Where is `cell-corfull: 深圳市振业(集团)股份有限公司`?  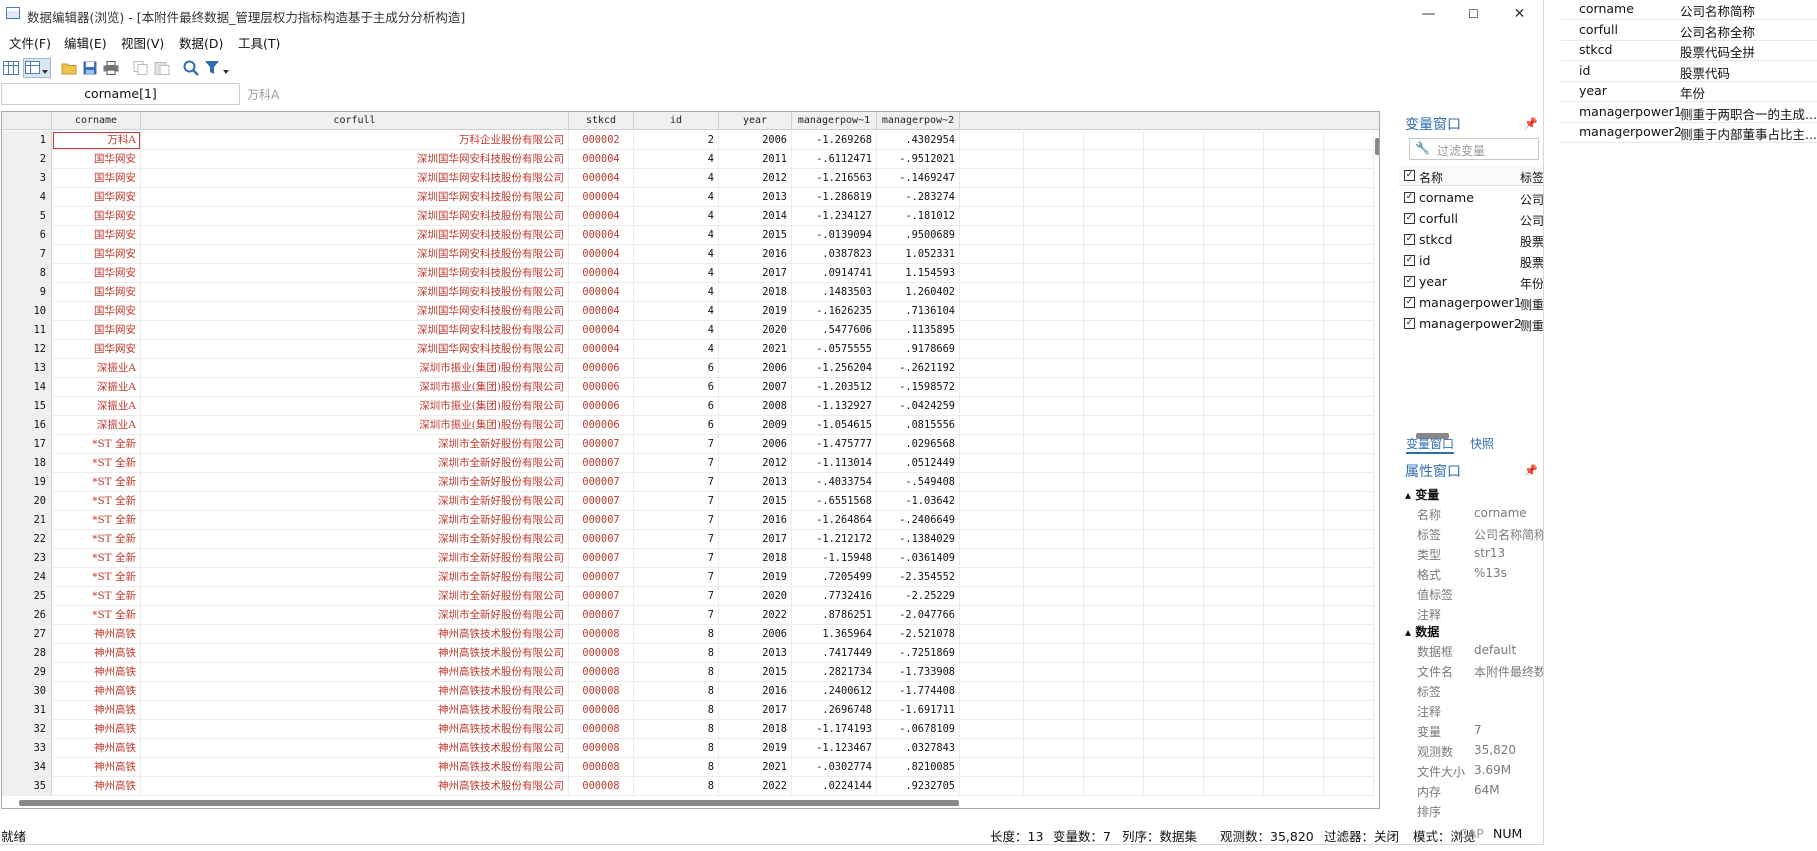 cell-corfull: 深圳市振业(集团)股份有限公司 is located at coordinates (355, 387).